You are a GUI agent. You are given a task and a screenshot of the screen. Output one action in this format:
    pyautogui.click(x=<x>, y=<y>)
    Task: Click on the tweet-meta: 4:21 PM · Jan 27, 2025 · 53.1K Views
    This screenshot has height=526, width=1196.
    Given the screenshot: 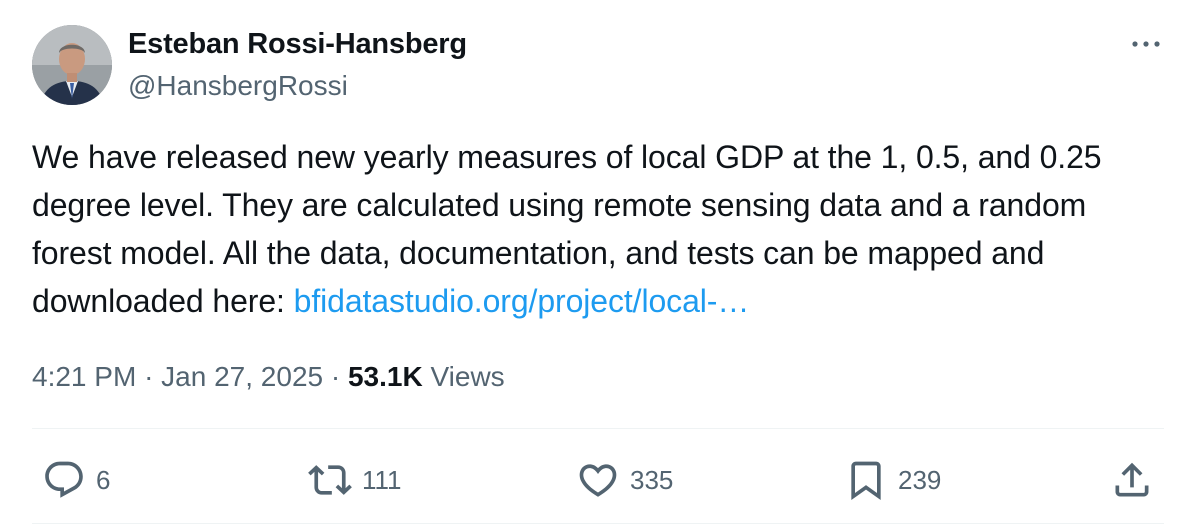 What is the action you would take?
    pyautogui.click(x=268, y=377)
    